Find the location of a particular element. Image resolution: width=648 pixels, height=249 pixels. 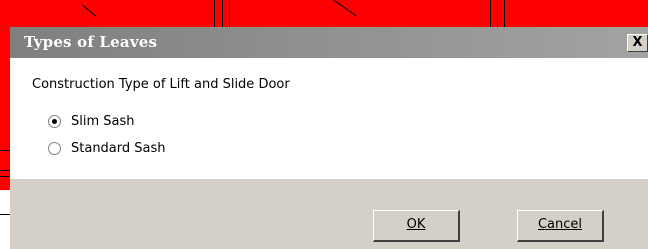

close-icon: X is located at coordinates (637, 42).